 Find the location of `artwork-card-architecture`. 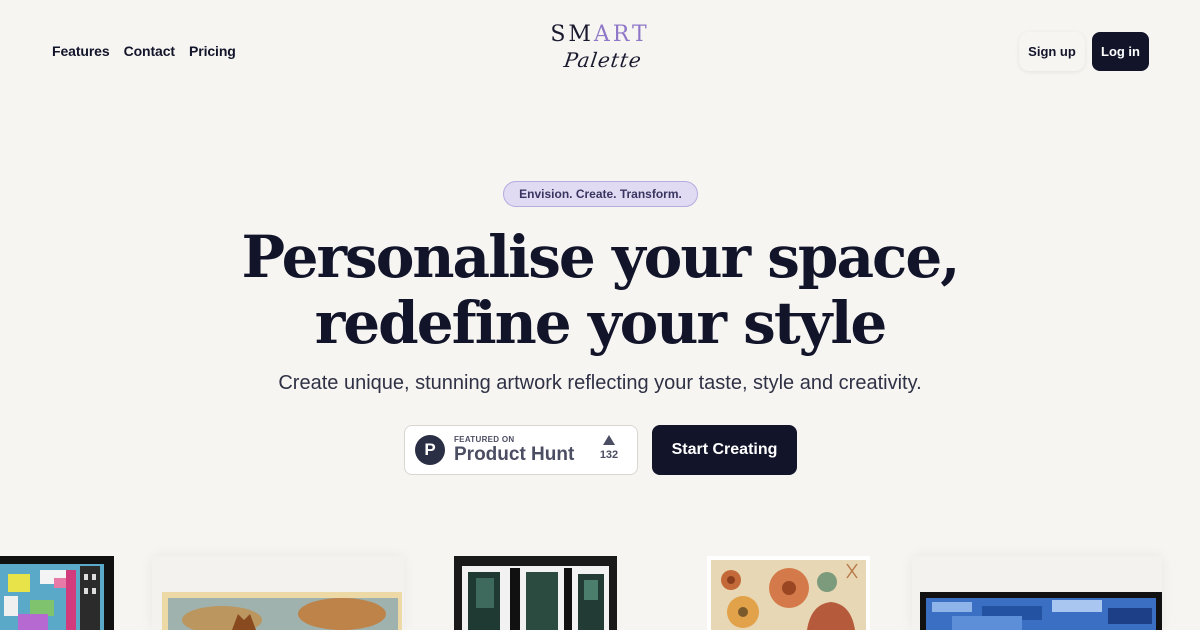

artwork-card-architecture is located at coordinates (535, 593).